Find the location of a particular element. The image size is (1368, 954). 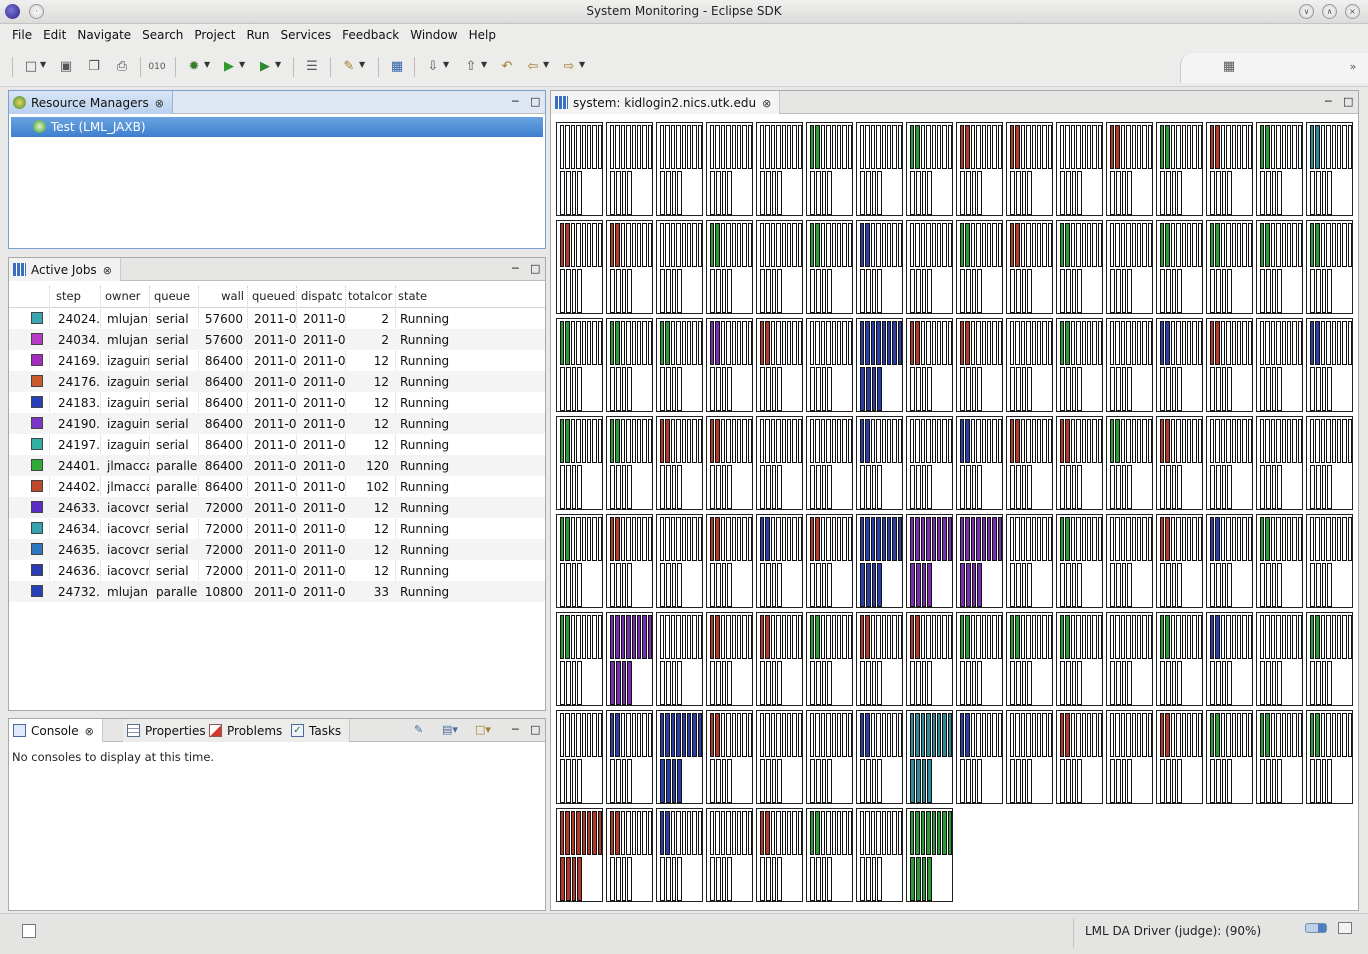

column-header-queued: queued is located at coordinates (275, 296).